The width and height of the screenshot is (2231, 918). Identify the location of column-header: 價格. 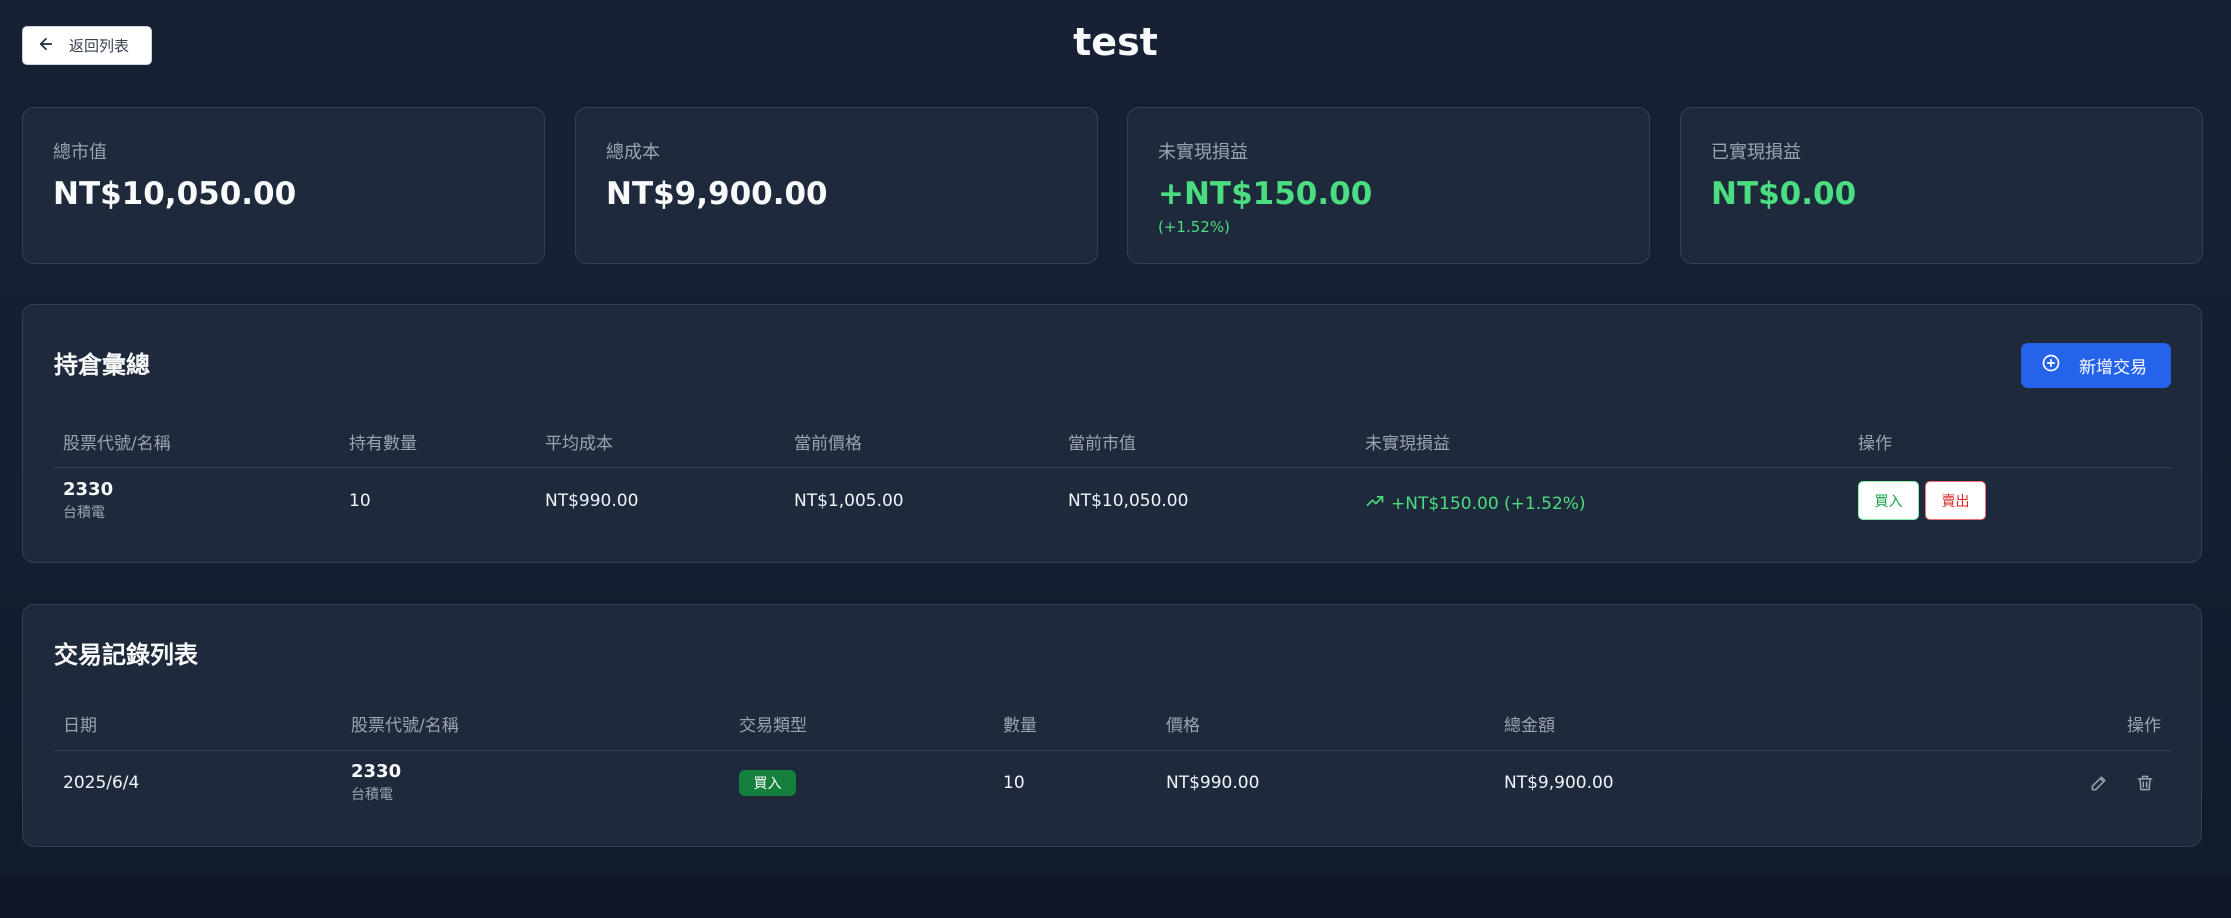
(1183, 726).